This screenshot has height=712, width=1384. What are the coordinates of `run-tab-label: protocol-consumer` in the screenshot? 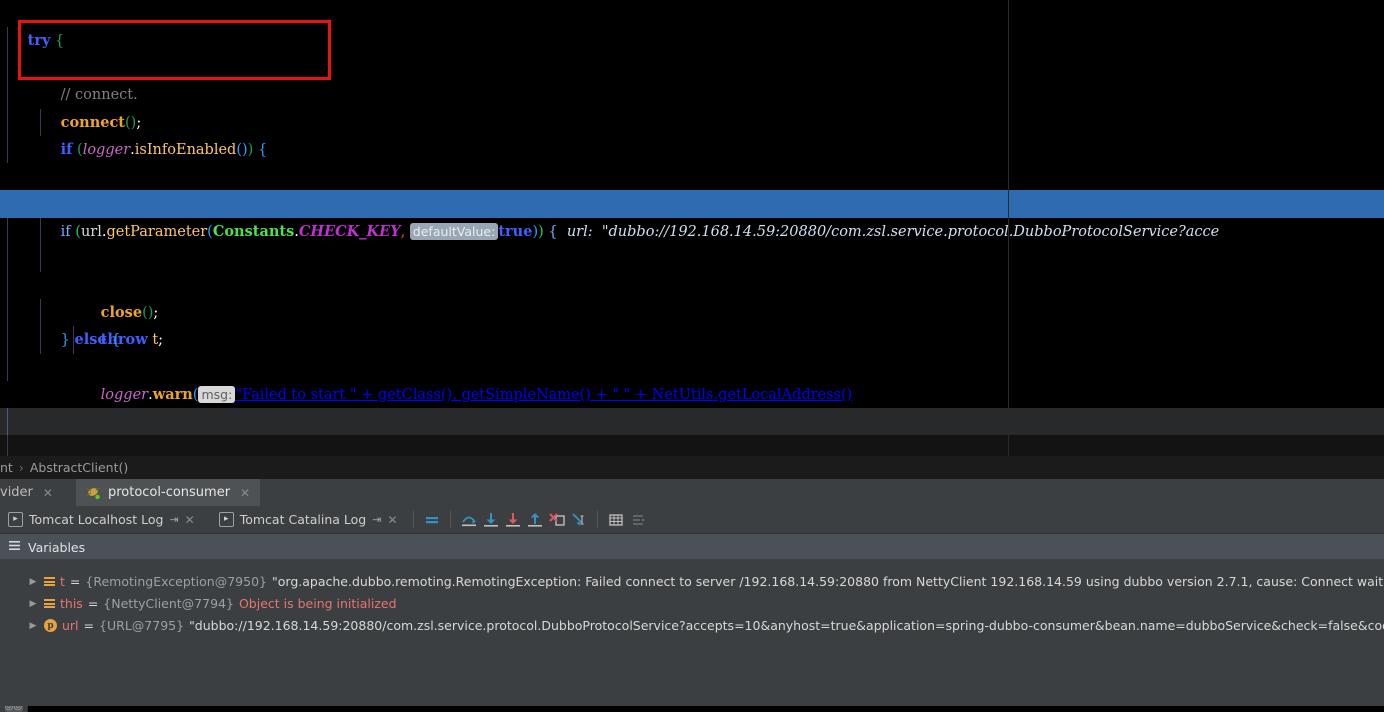 It's located at (169, 492).